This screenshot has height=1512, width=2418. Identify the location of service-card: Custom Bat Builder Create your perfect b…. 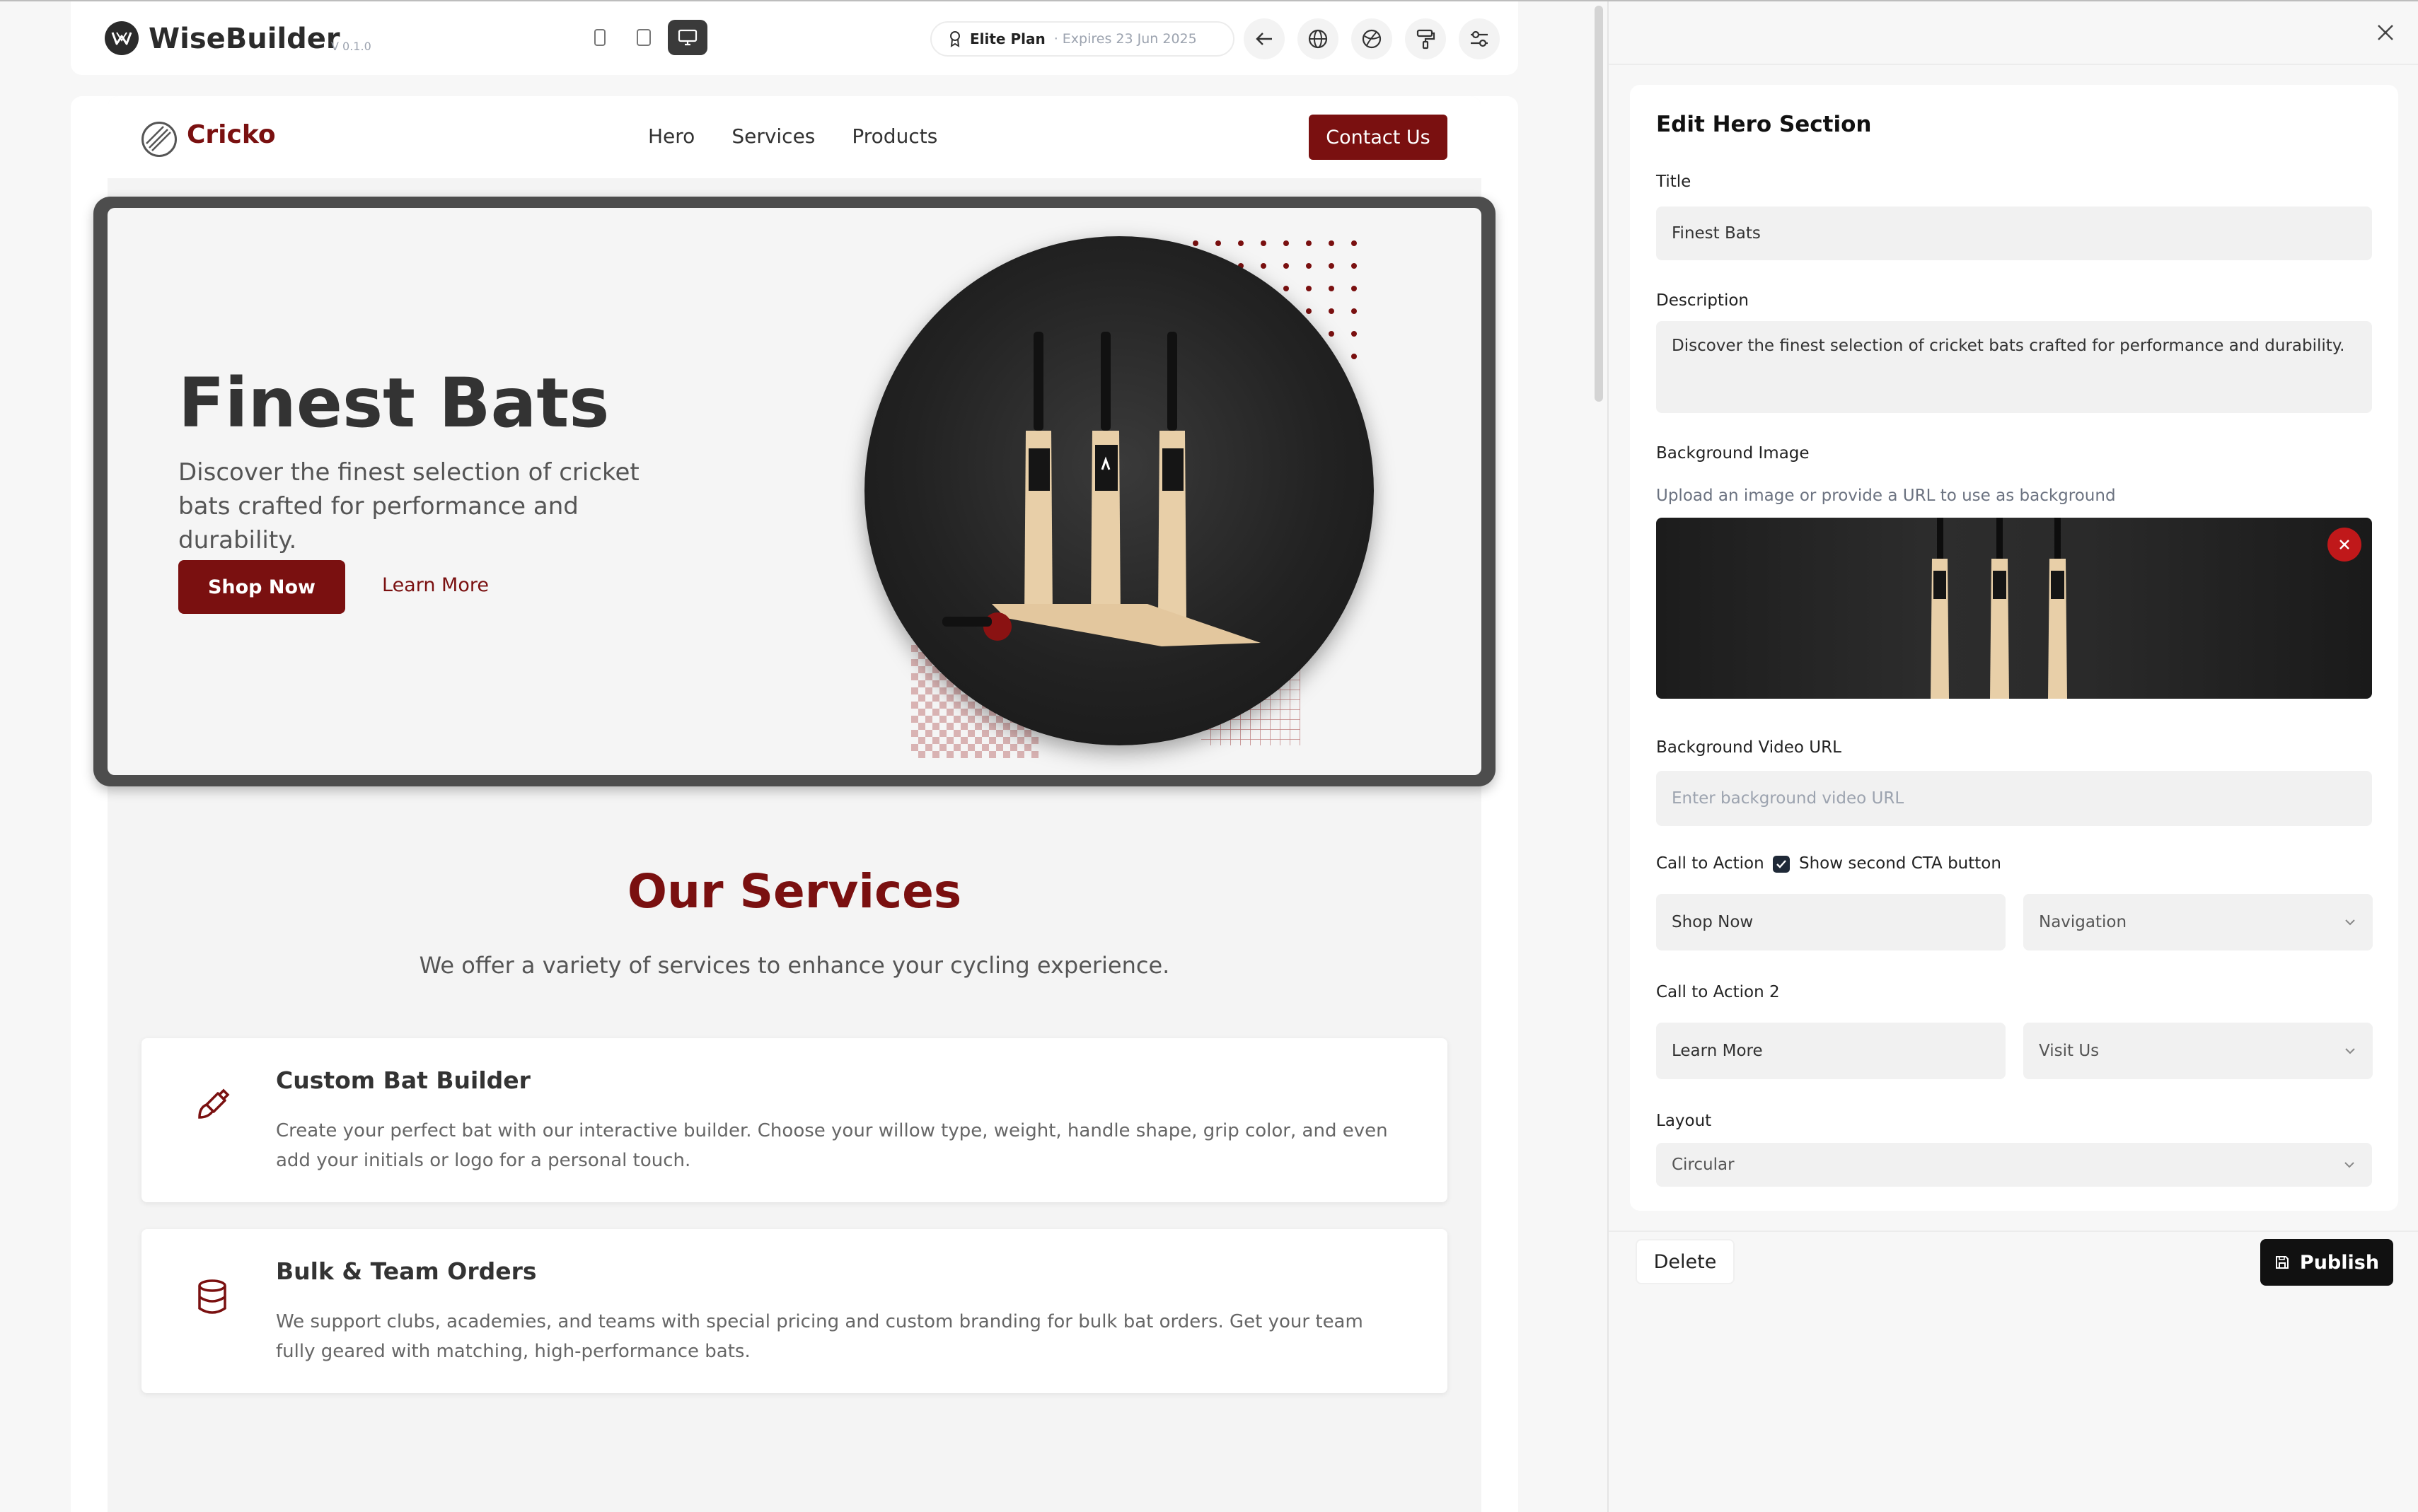
(794, 1120).